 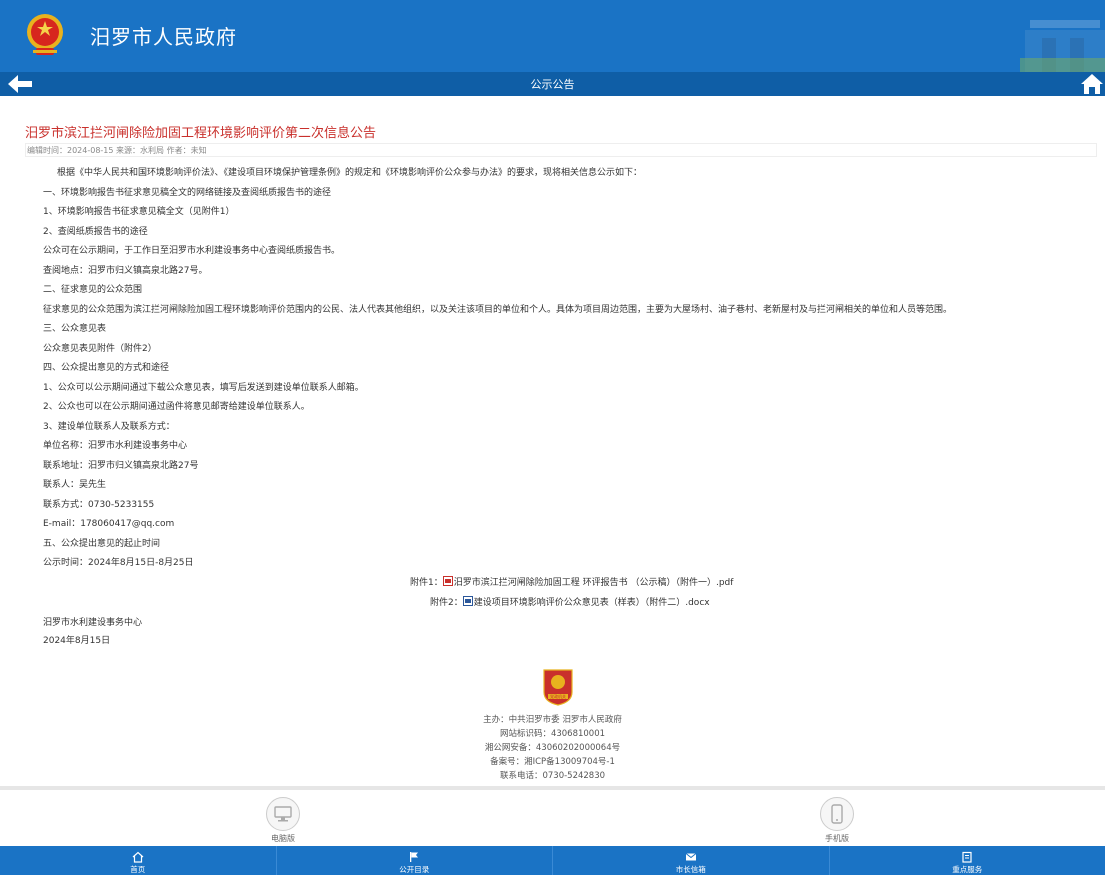 What do you see at coordinates (102, 544) in the screenshot?
I see `body-paragraph: 五、公众提出意见的起止时间` at bounding box center [102, 544].